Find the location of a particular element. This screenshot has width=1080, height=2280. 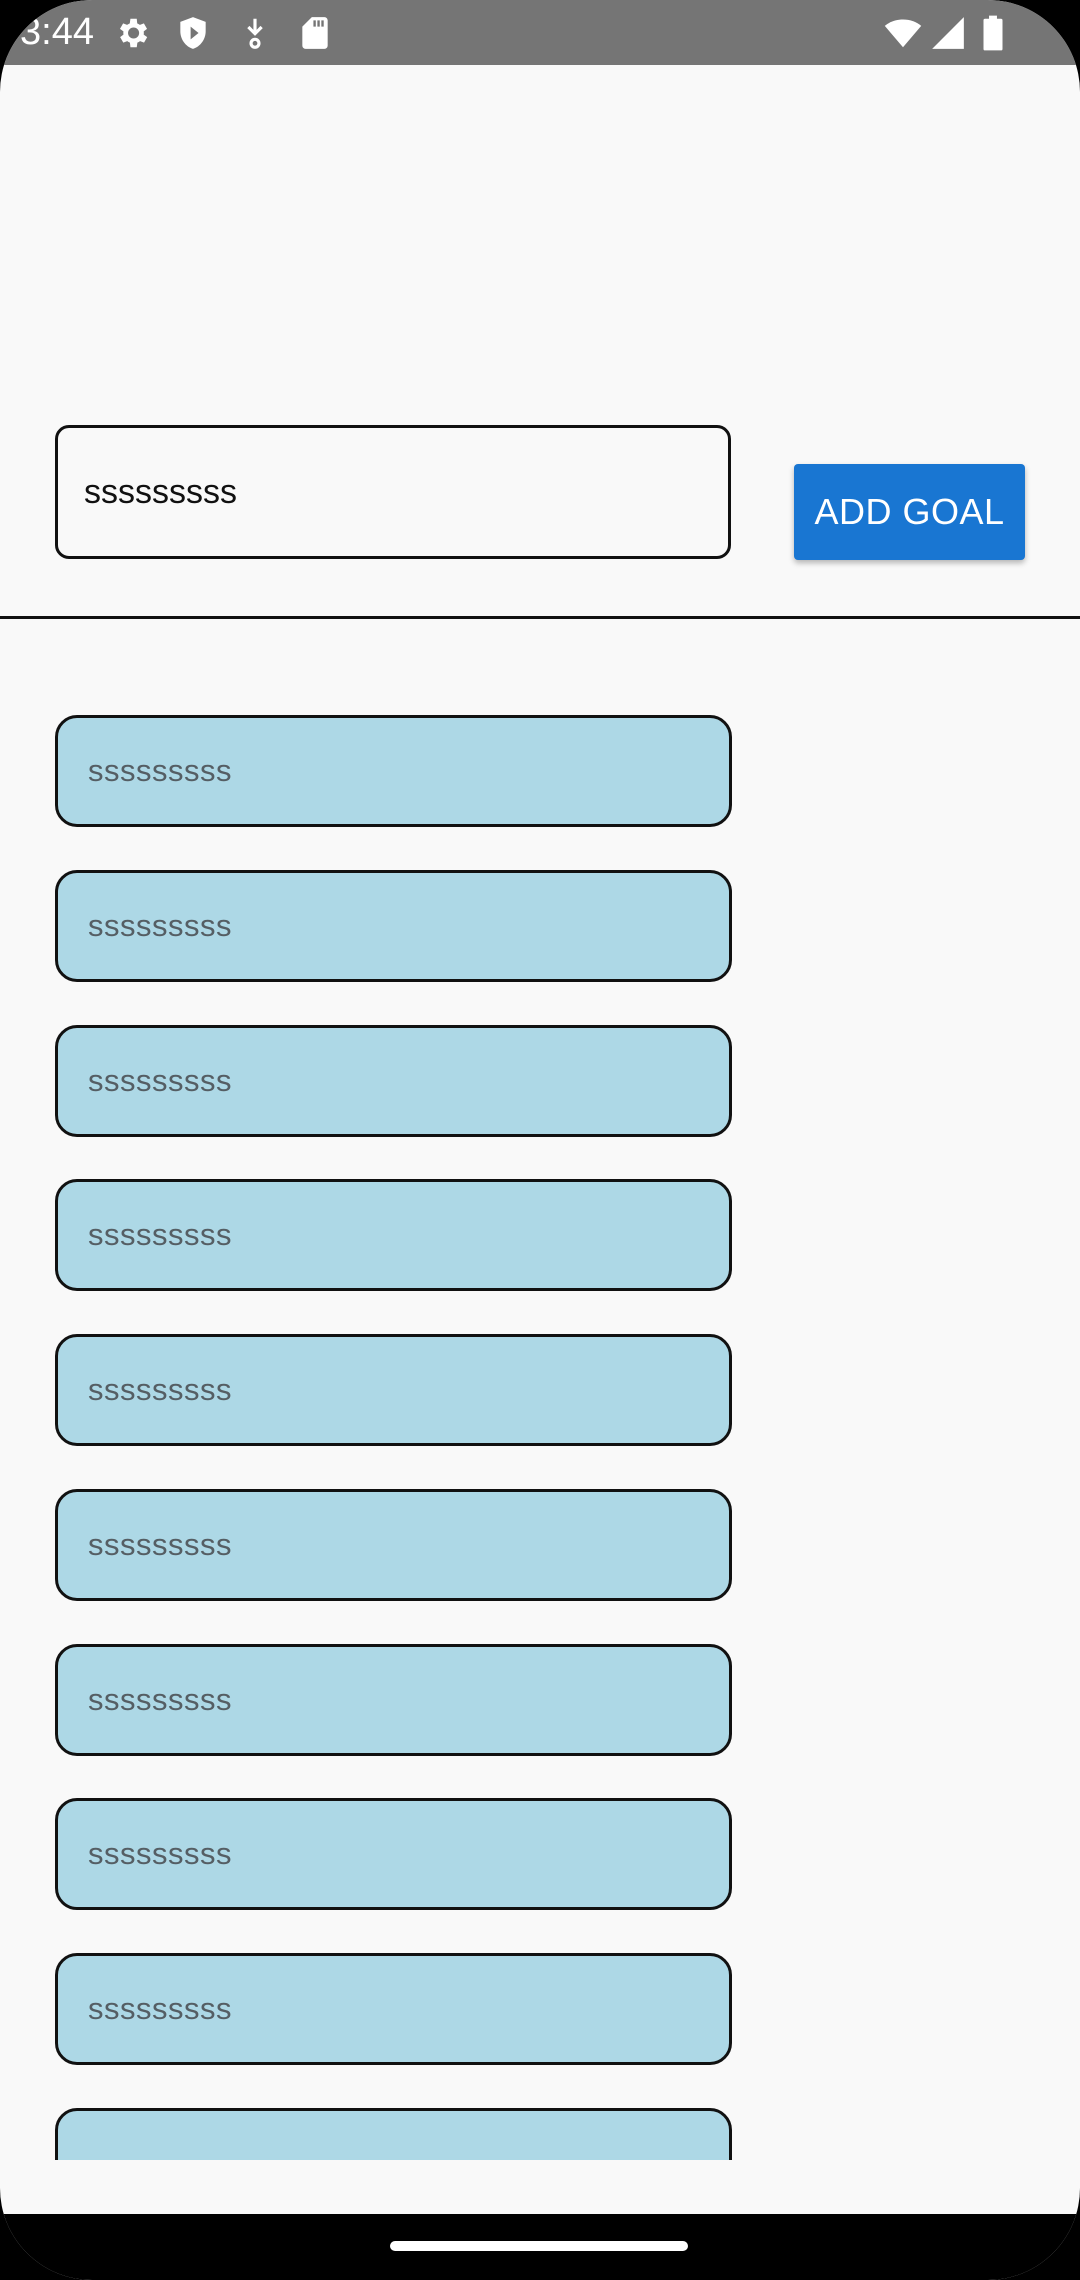

signal-icon is located at coordinates (948, 33).